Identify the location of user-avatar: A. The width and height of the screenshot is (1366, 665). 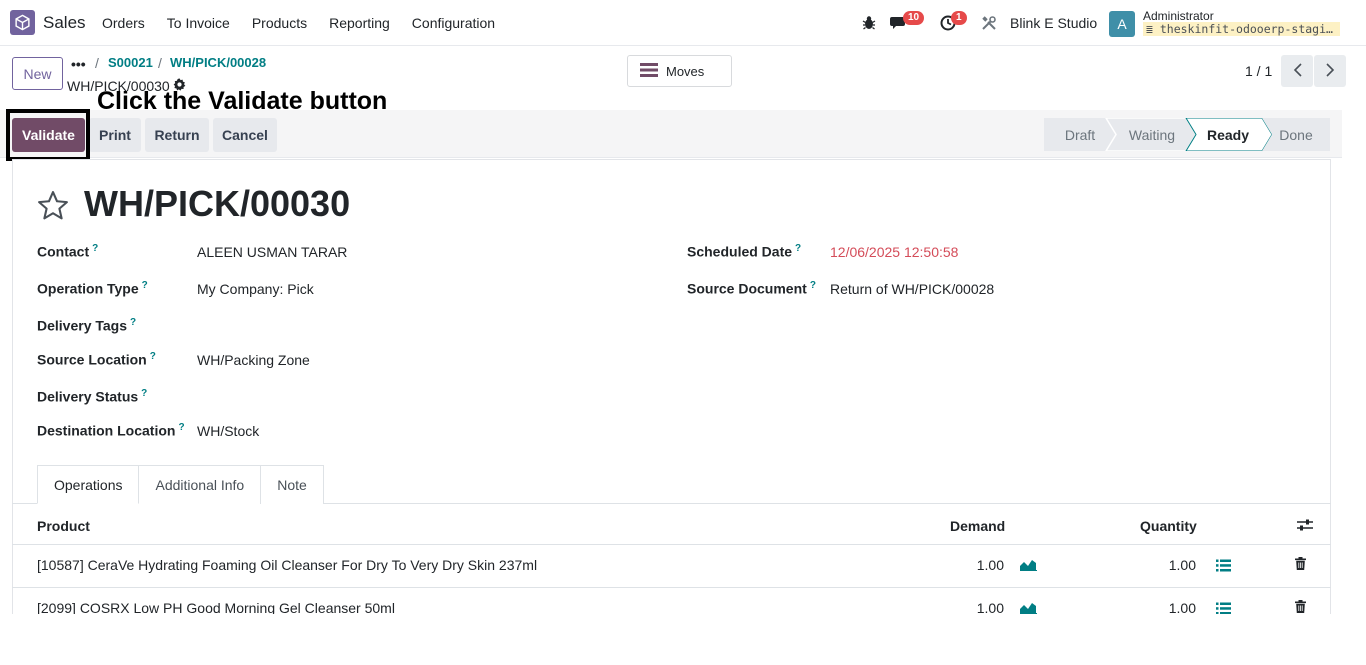
(1122, 24).